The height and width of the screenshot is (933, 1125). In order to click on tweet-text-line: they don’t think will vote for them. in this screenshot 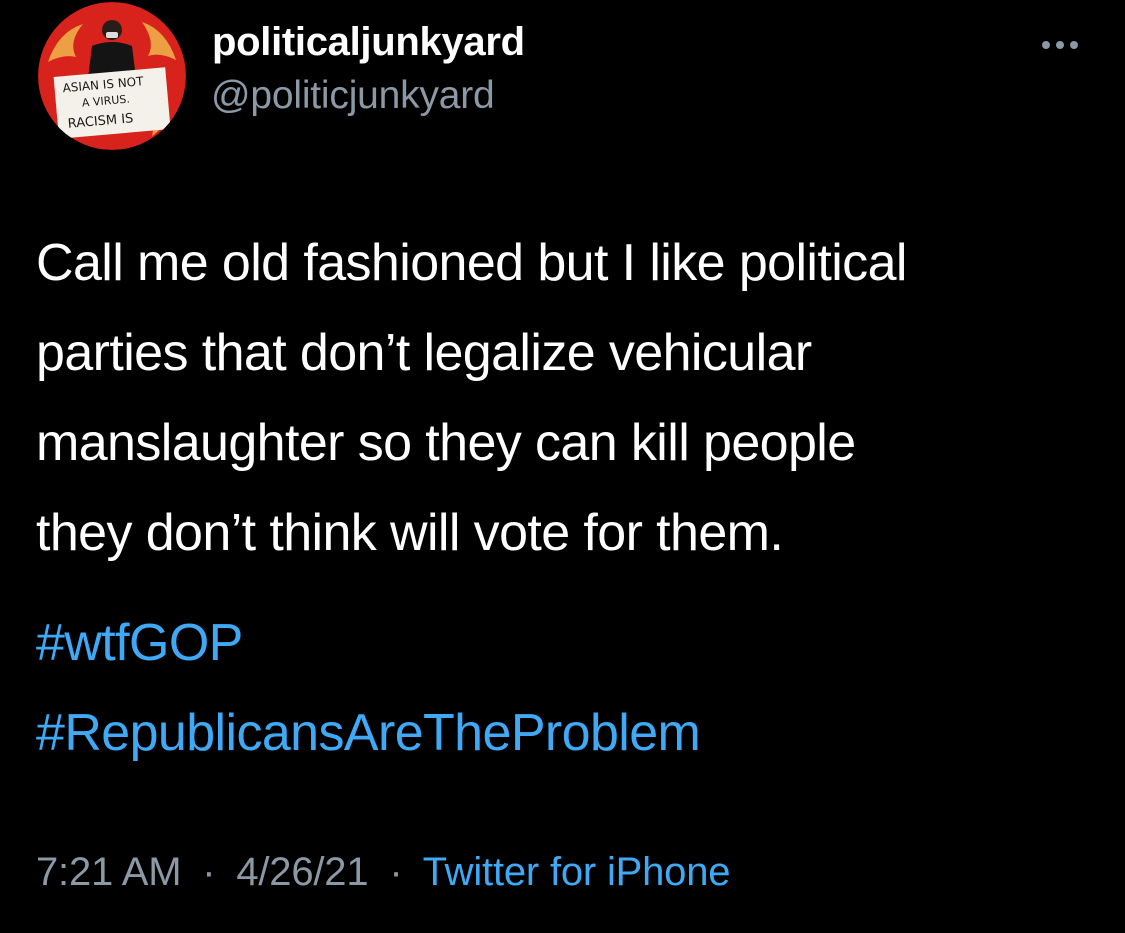, I will do `click(410, 533)`.